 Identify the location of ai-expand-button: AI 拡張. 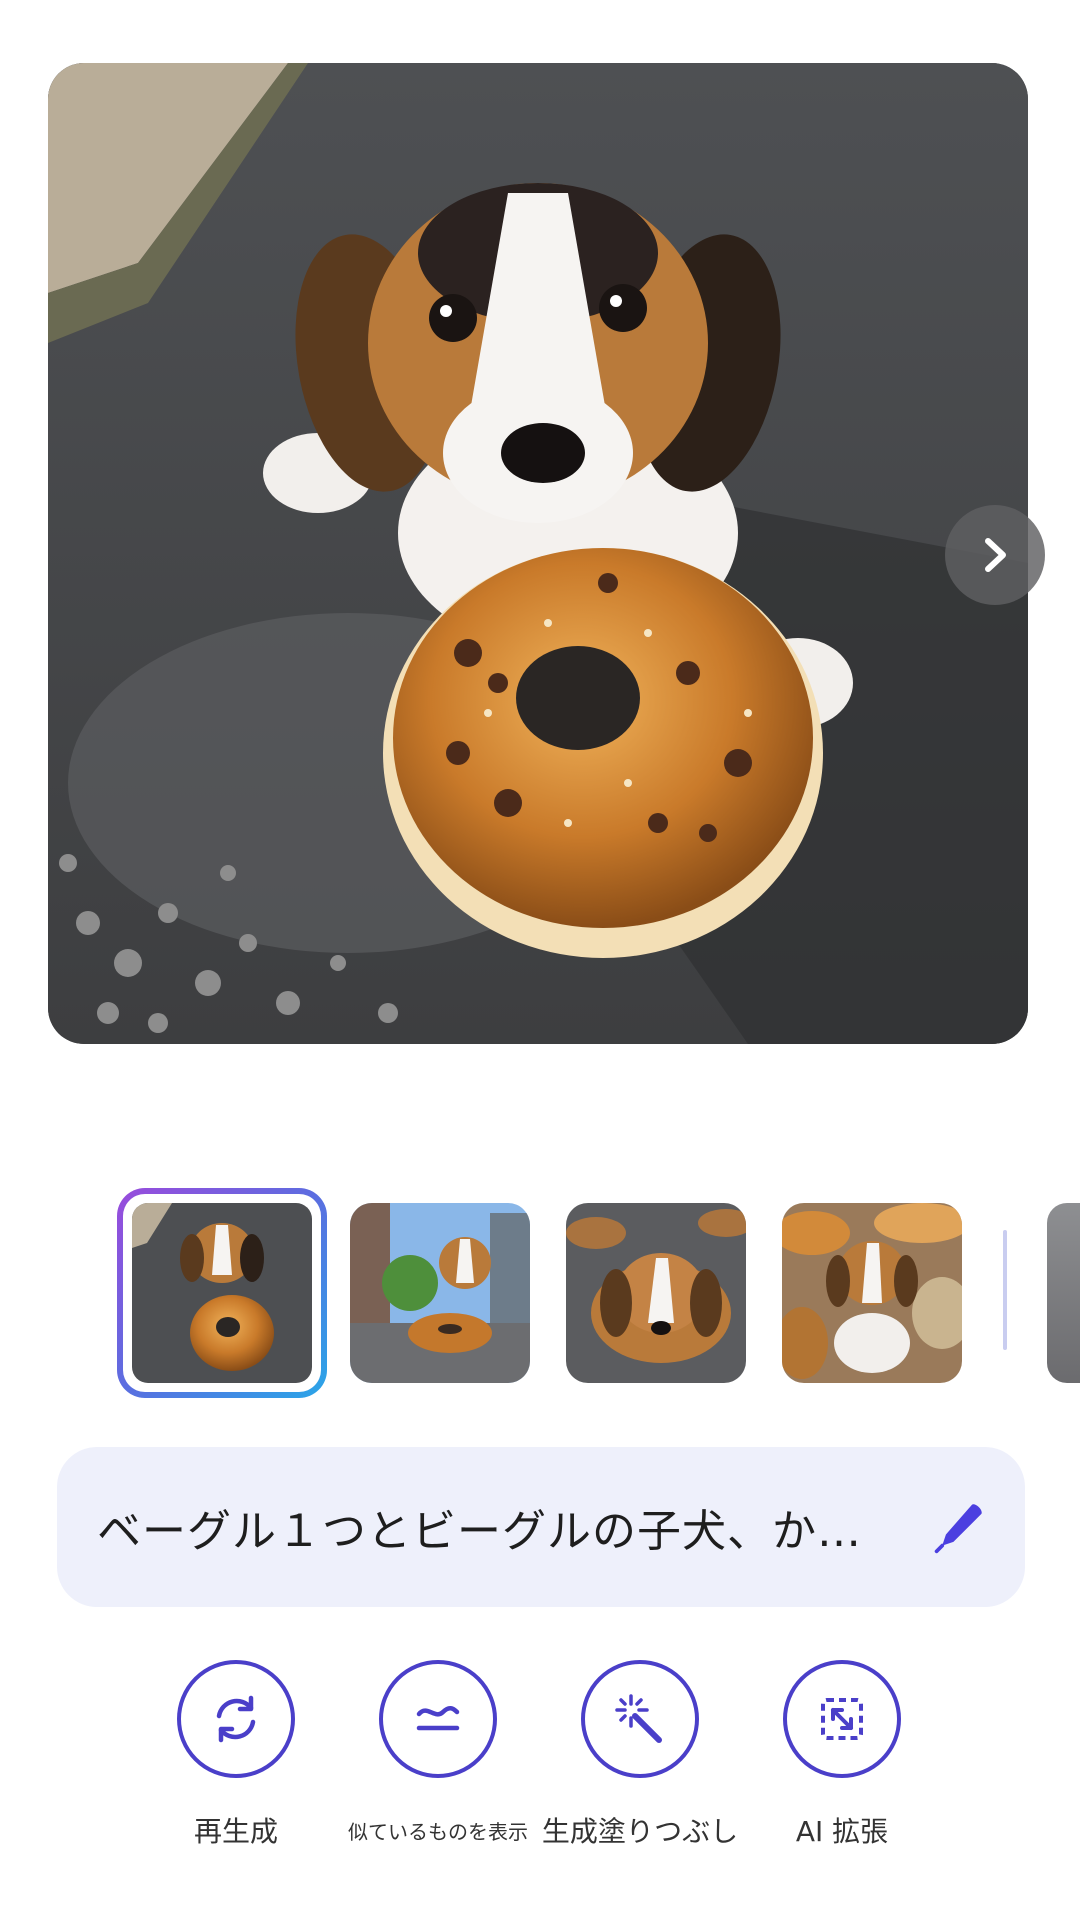
(842, 1755).